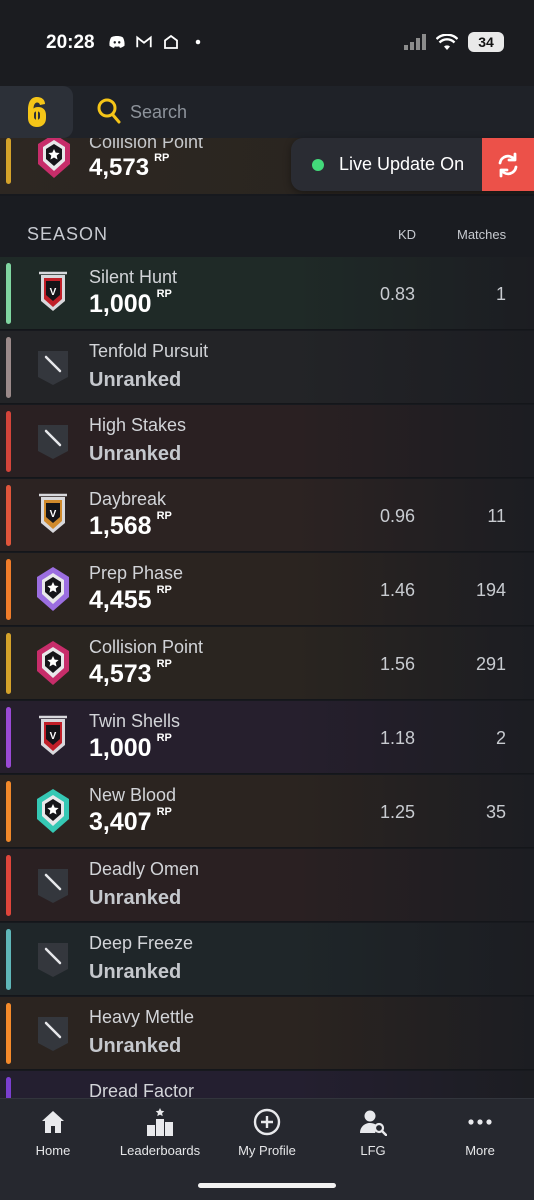 This screenshot has width=534, height=1200. What do you see at coordinates (267, 663) in the screenshot?
I see `season-row: Collision Point 4,573 RP 1.56 291` at bounding box center [267, 663].